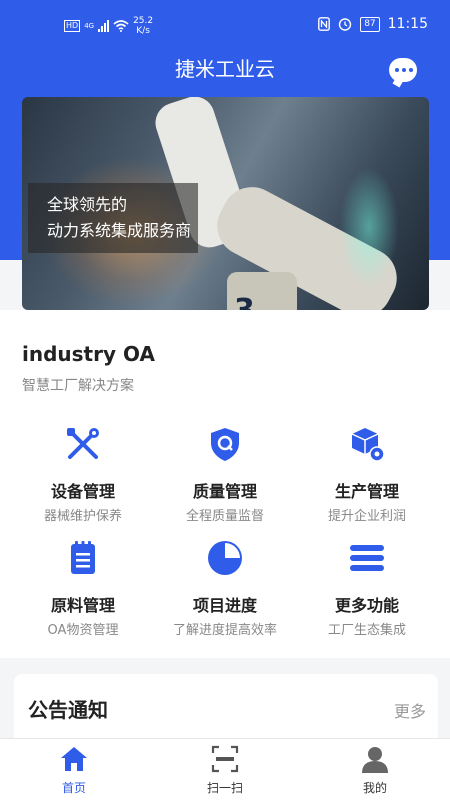  I want to click on feature-materials-desc: OA物资管理, so click(83, 630).